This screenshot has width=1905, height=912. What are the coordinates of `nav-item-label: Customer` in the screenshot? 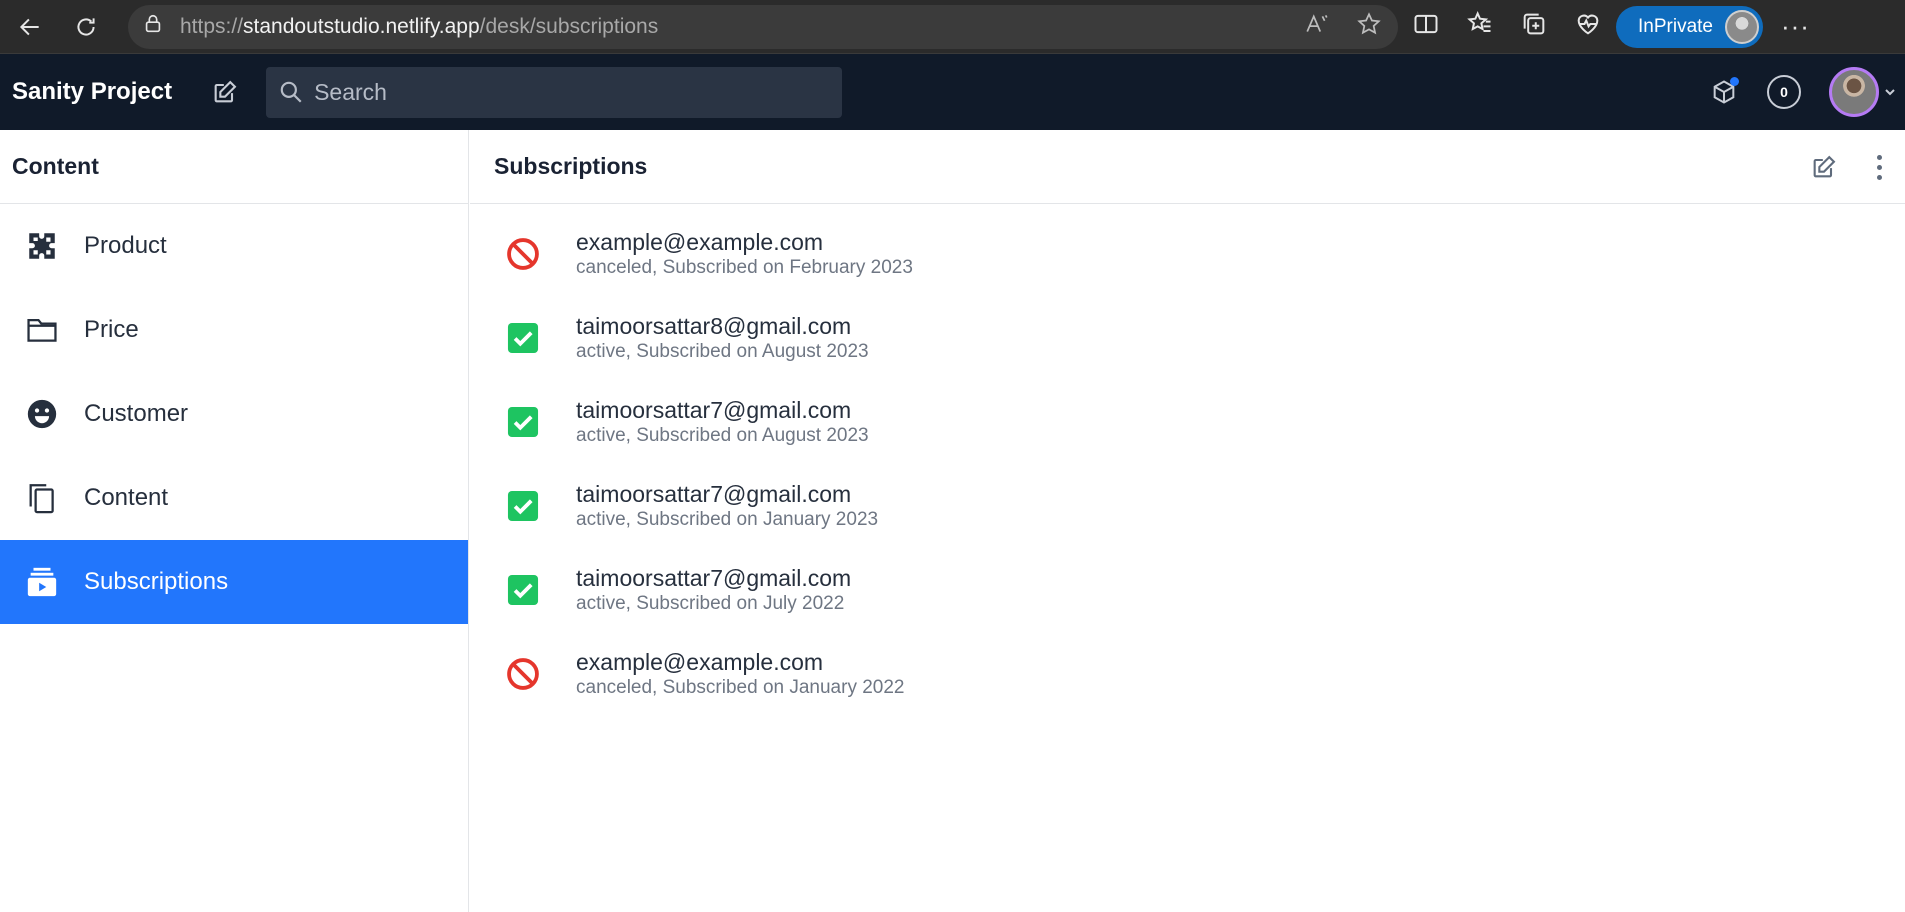 It's located at (136, 413).